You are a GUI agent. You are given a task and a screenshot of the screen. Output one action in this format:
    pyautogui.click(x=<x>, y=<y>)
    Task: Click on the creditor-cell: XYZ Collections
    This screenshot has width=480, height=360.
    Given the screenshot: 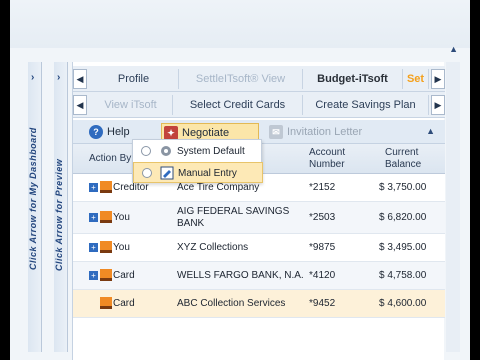 What is the action you would take?
    pyautogui.click(x=213, y=247)
    